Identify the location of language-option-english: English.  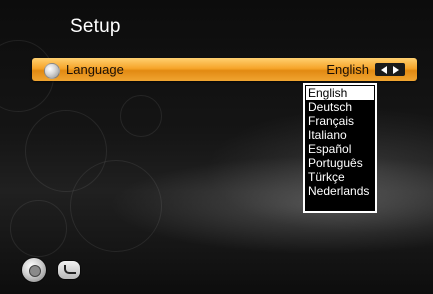
(340, 93).